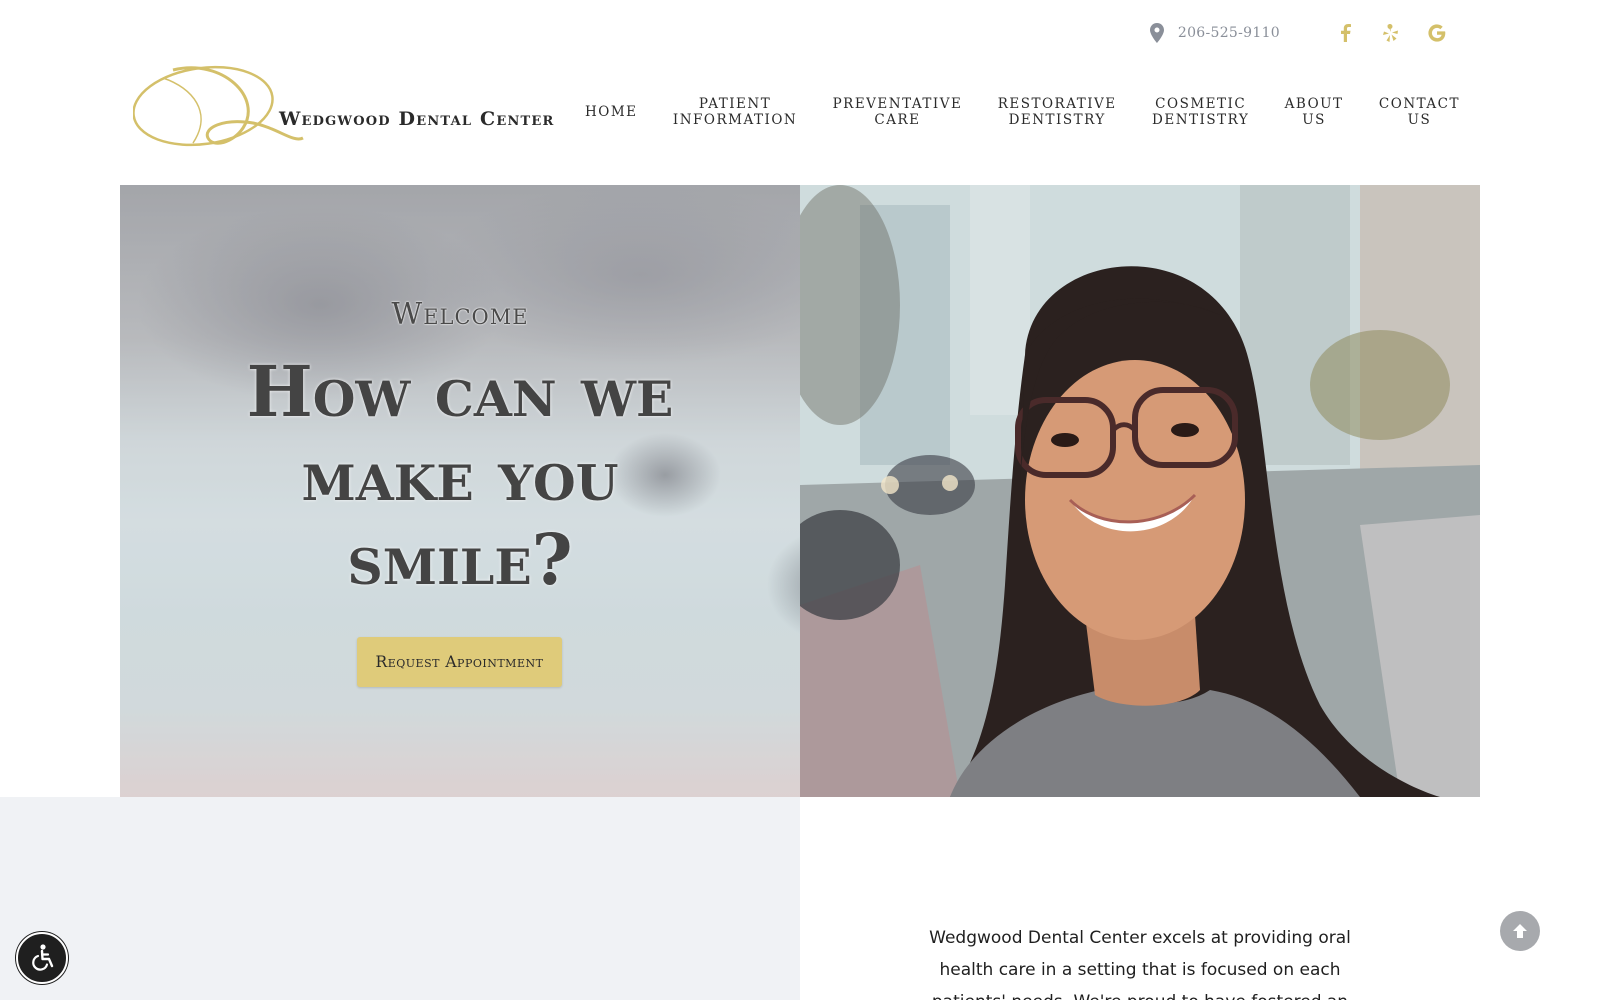  Describe the element at coordinates (1057, 104) in the screenshot. I see `nav-label: RESTORATIVE` at that location.